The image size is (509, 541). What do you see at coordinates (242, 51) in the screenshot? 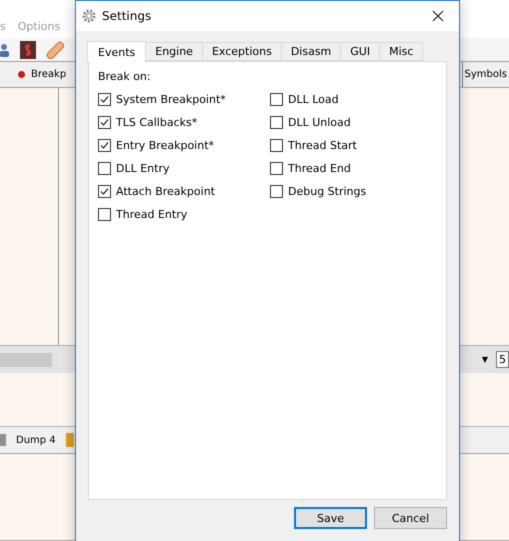
I see `tab: Exceptions` at bounding box center [242, 51].